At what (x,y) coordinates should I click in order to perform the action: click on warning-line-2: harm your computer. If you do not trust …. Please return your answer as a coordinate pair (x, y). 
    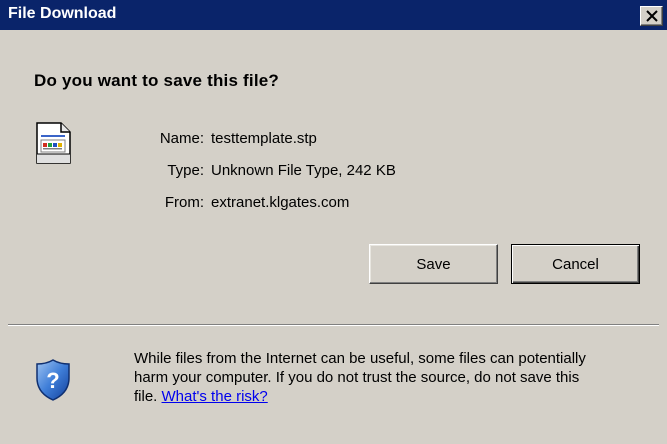
    Looking at the image, I should click on (357, 377).